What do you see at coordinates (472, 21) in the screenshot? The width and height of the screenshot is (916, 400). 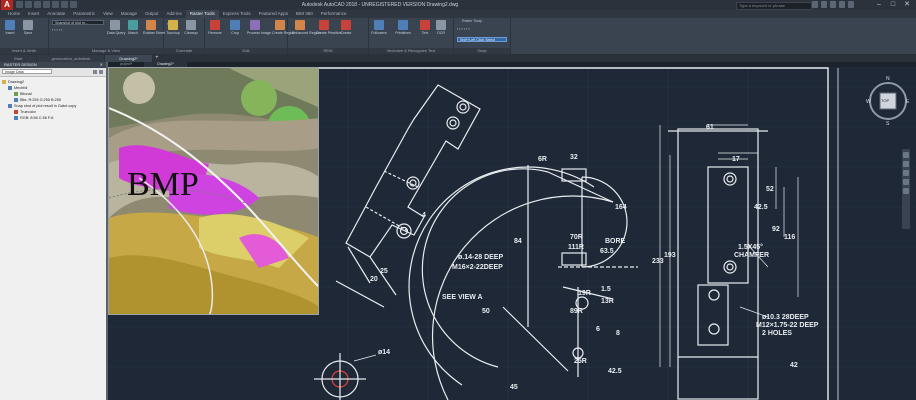 I see `raster-snap-toggle: Raster Snap` at bounding box center [472, 21].